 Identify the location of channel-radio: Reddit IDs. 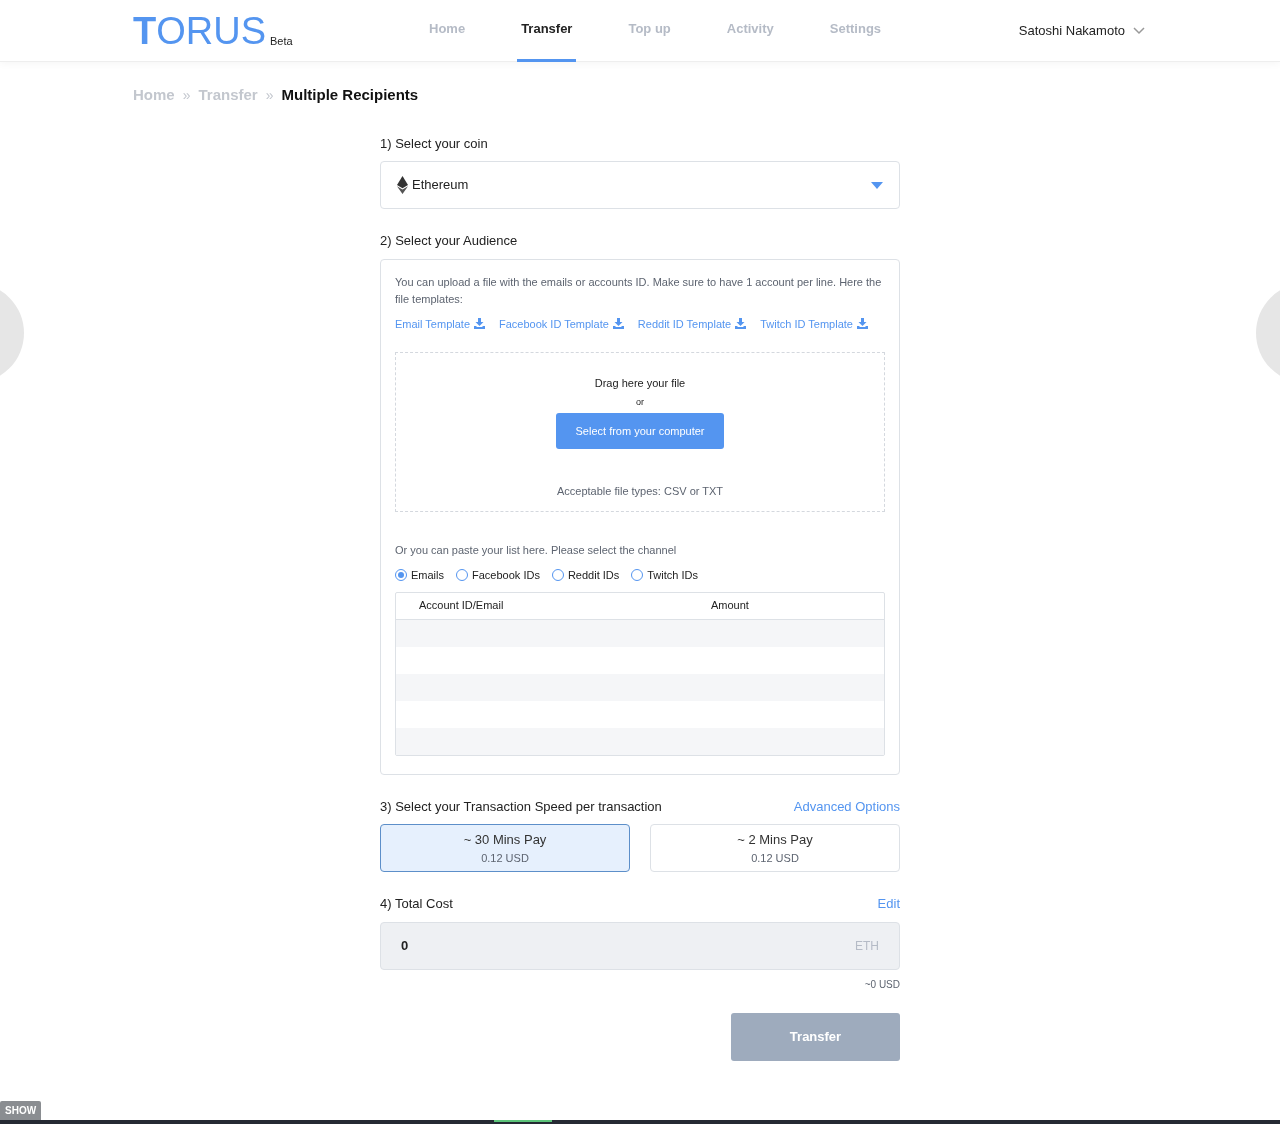
(585, 575).